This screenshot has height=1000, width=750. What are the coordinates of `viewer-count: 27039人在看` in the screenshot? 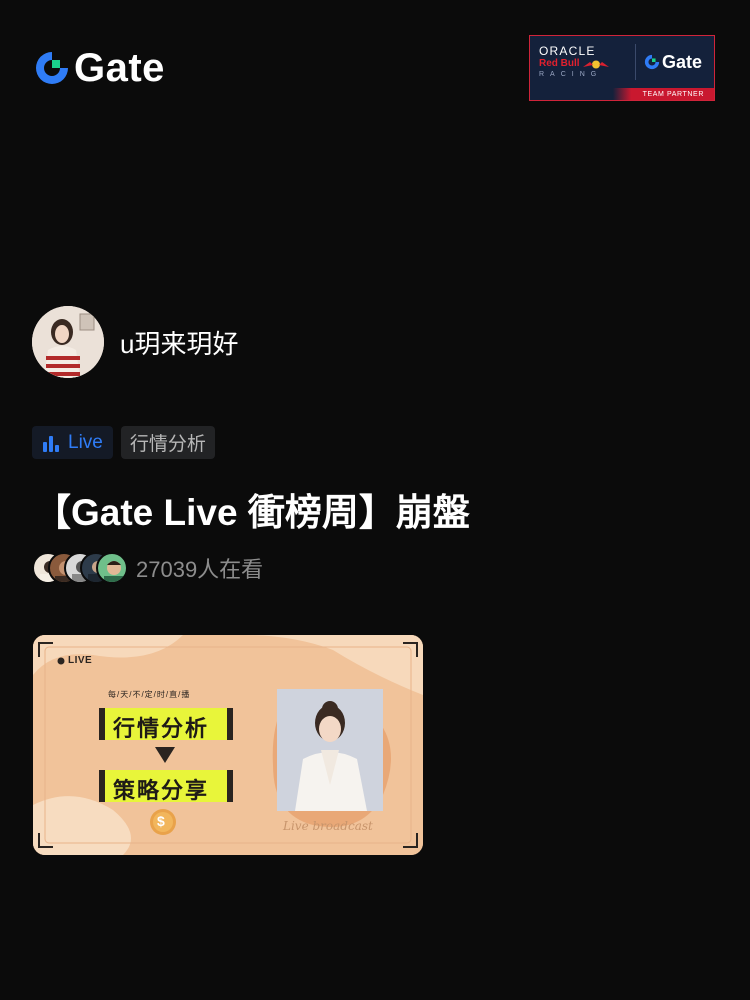 It's located at (200, 569).